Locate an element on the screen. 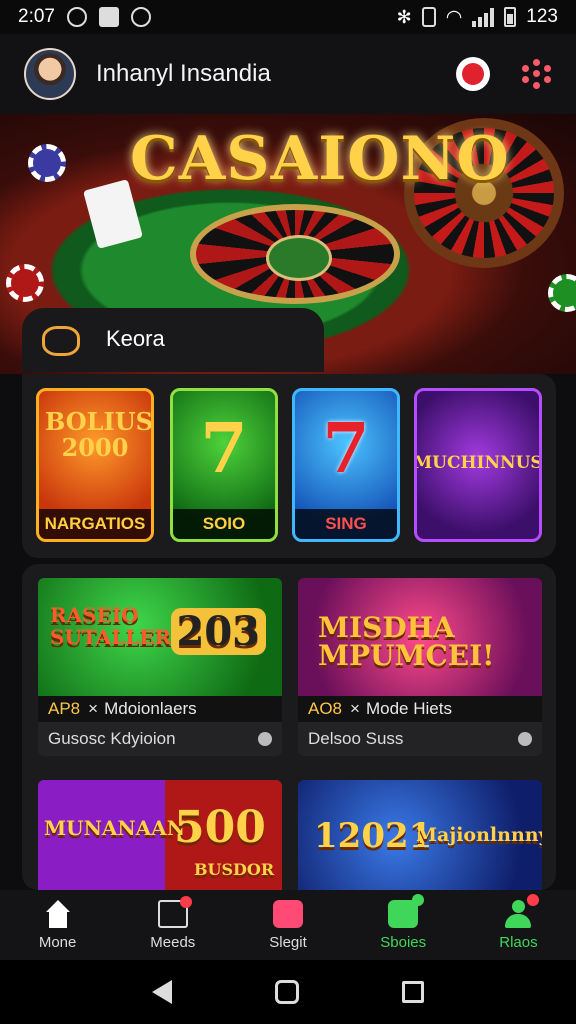  vibrate-icon is located at coordinates (428, 17).